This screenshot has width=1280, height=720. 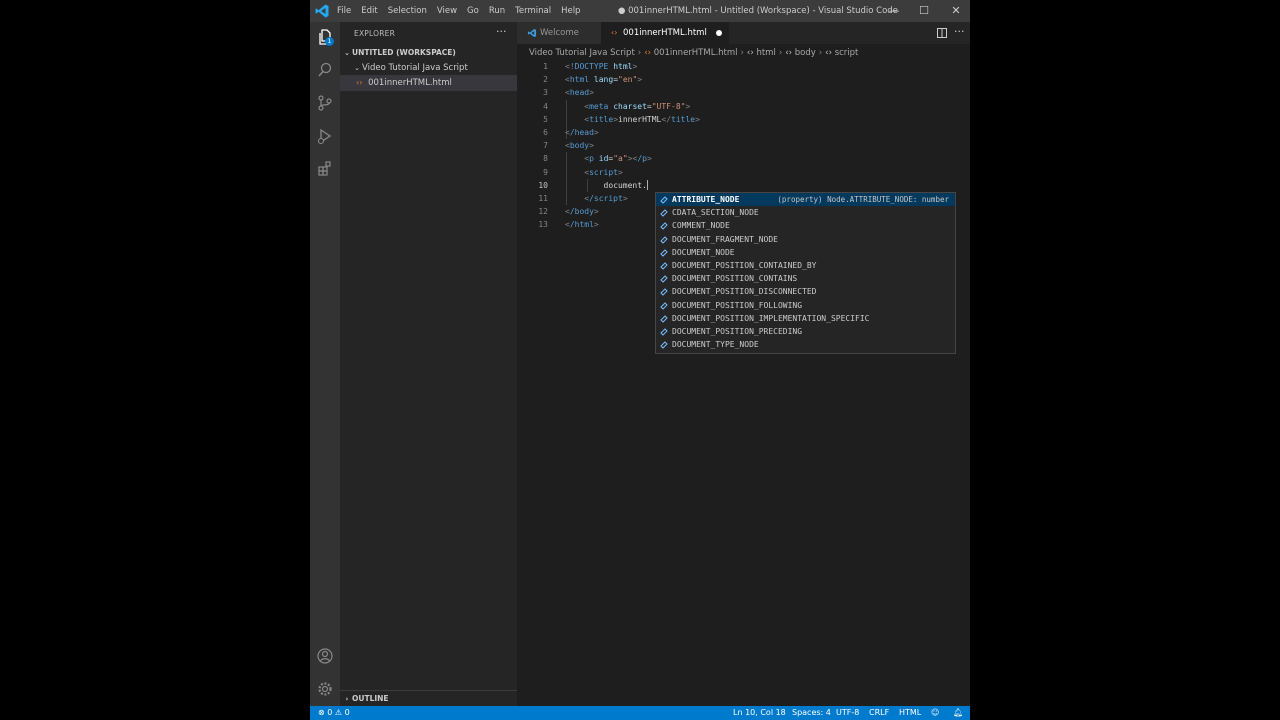 What do you see at coordinates (545, 172) in the screenshot?
I see `line-number: 9` at bounding box center [545, 172].